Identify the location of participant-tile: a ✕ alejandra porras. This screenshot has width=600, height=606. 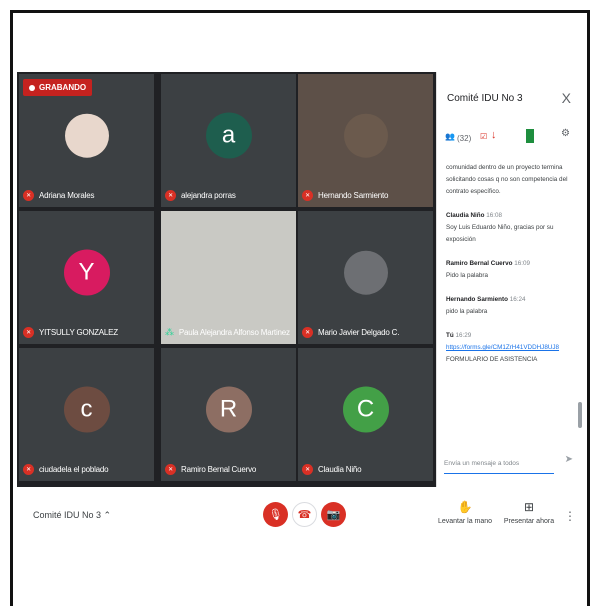
(228, 140).